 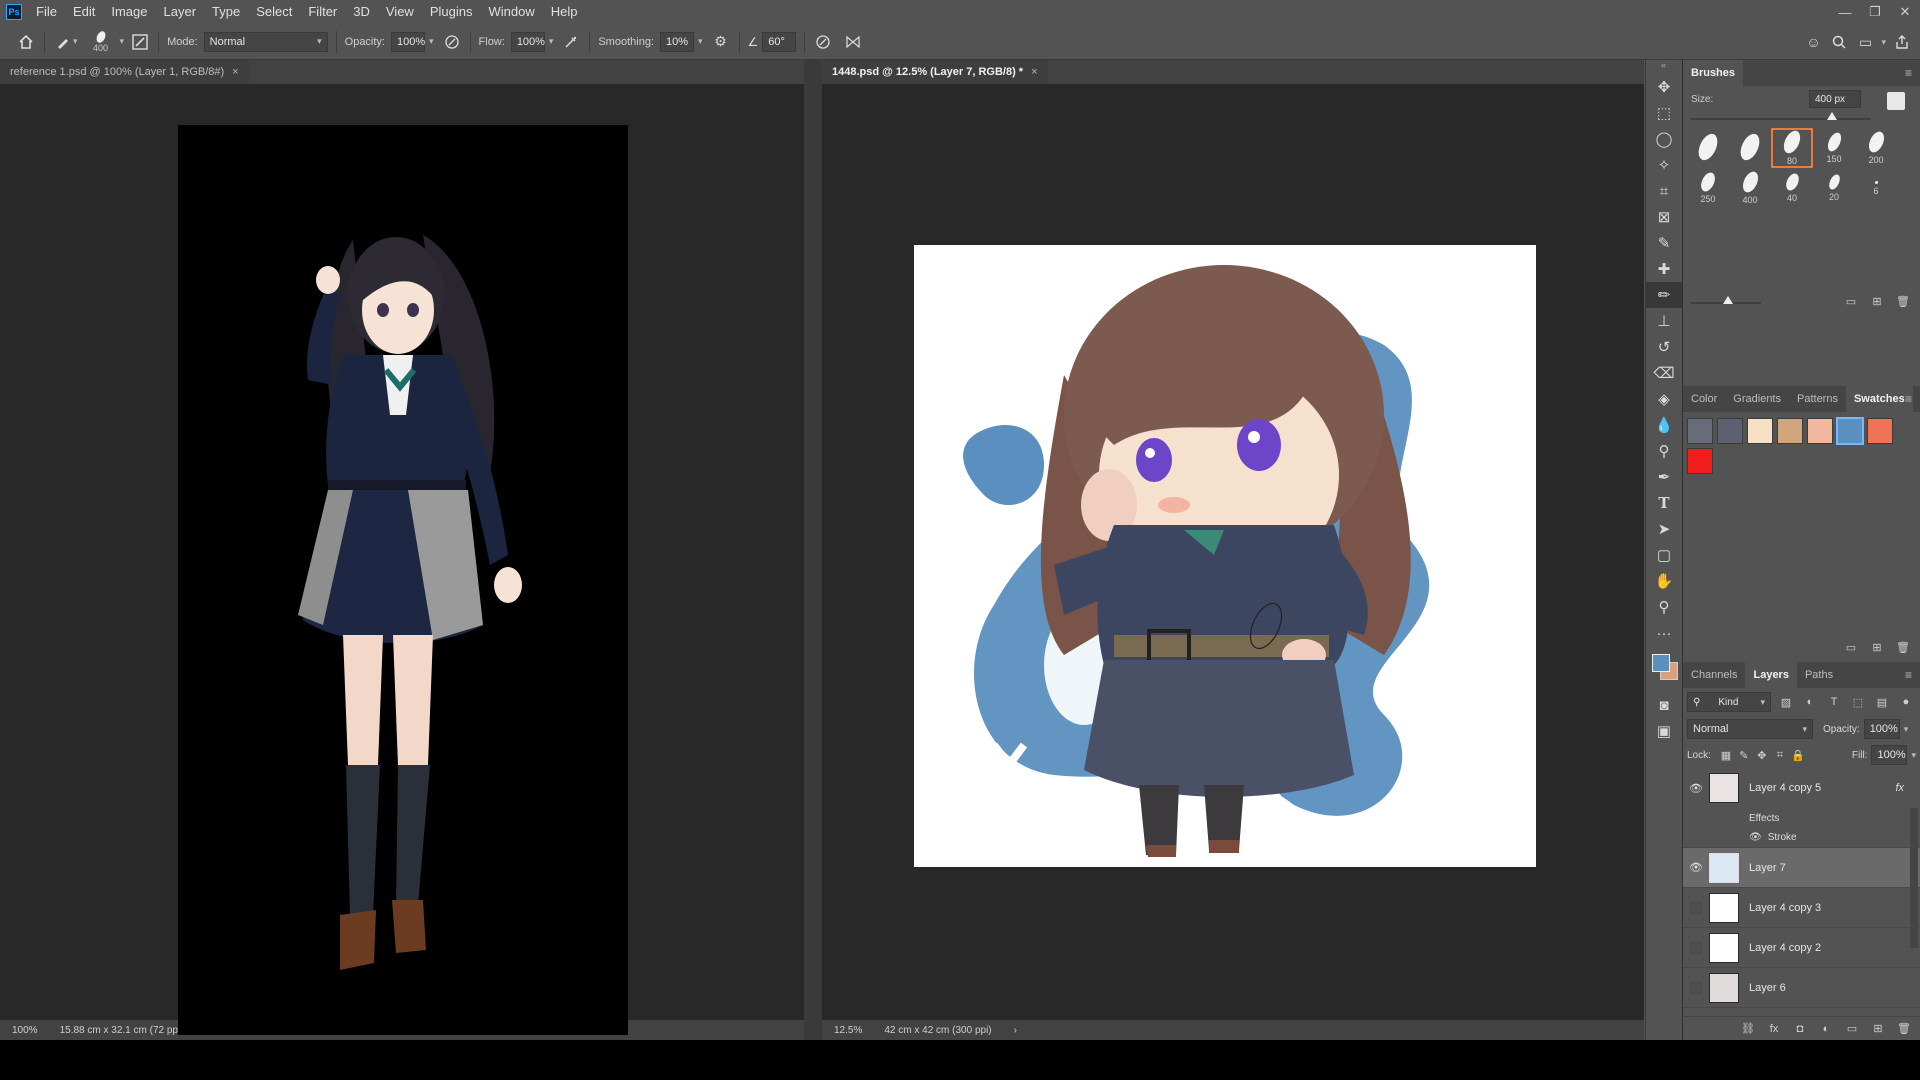 I want to click on filter-toggle-icon: ●, so click(x=1906, y=702).